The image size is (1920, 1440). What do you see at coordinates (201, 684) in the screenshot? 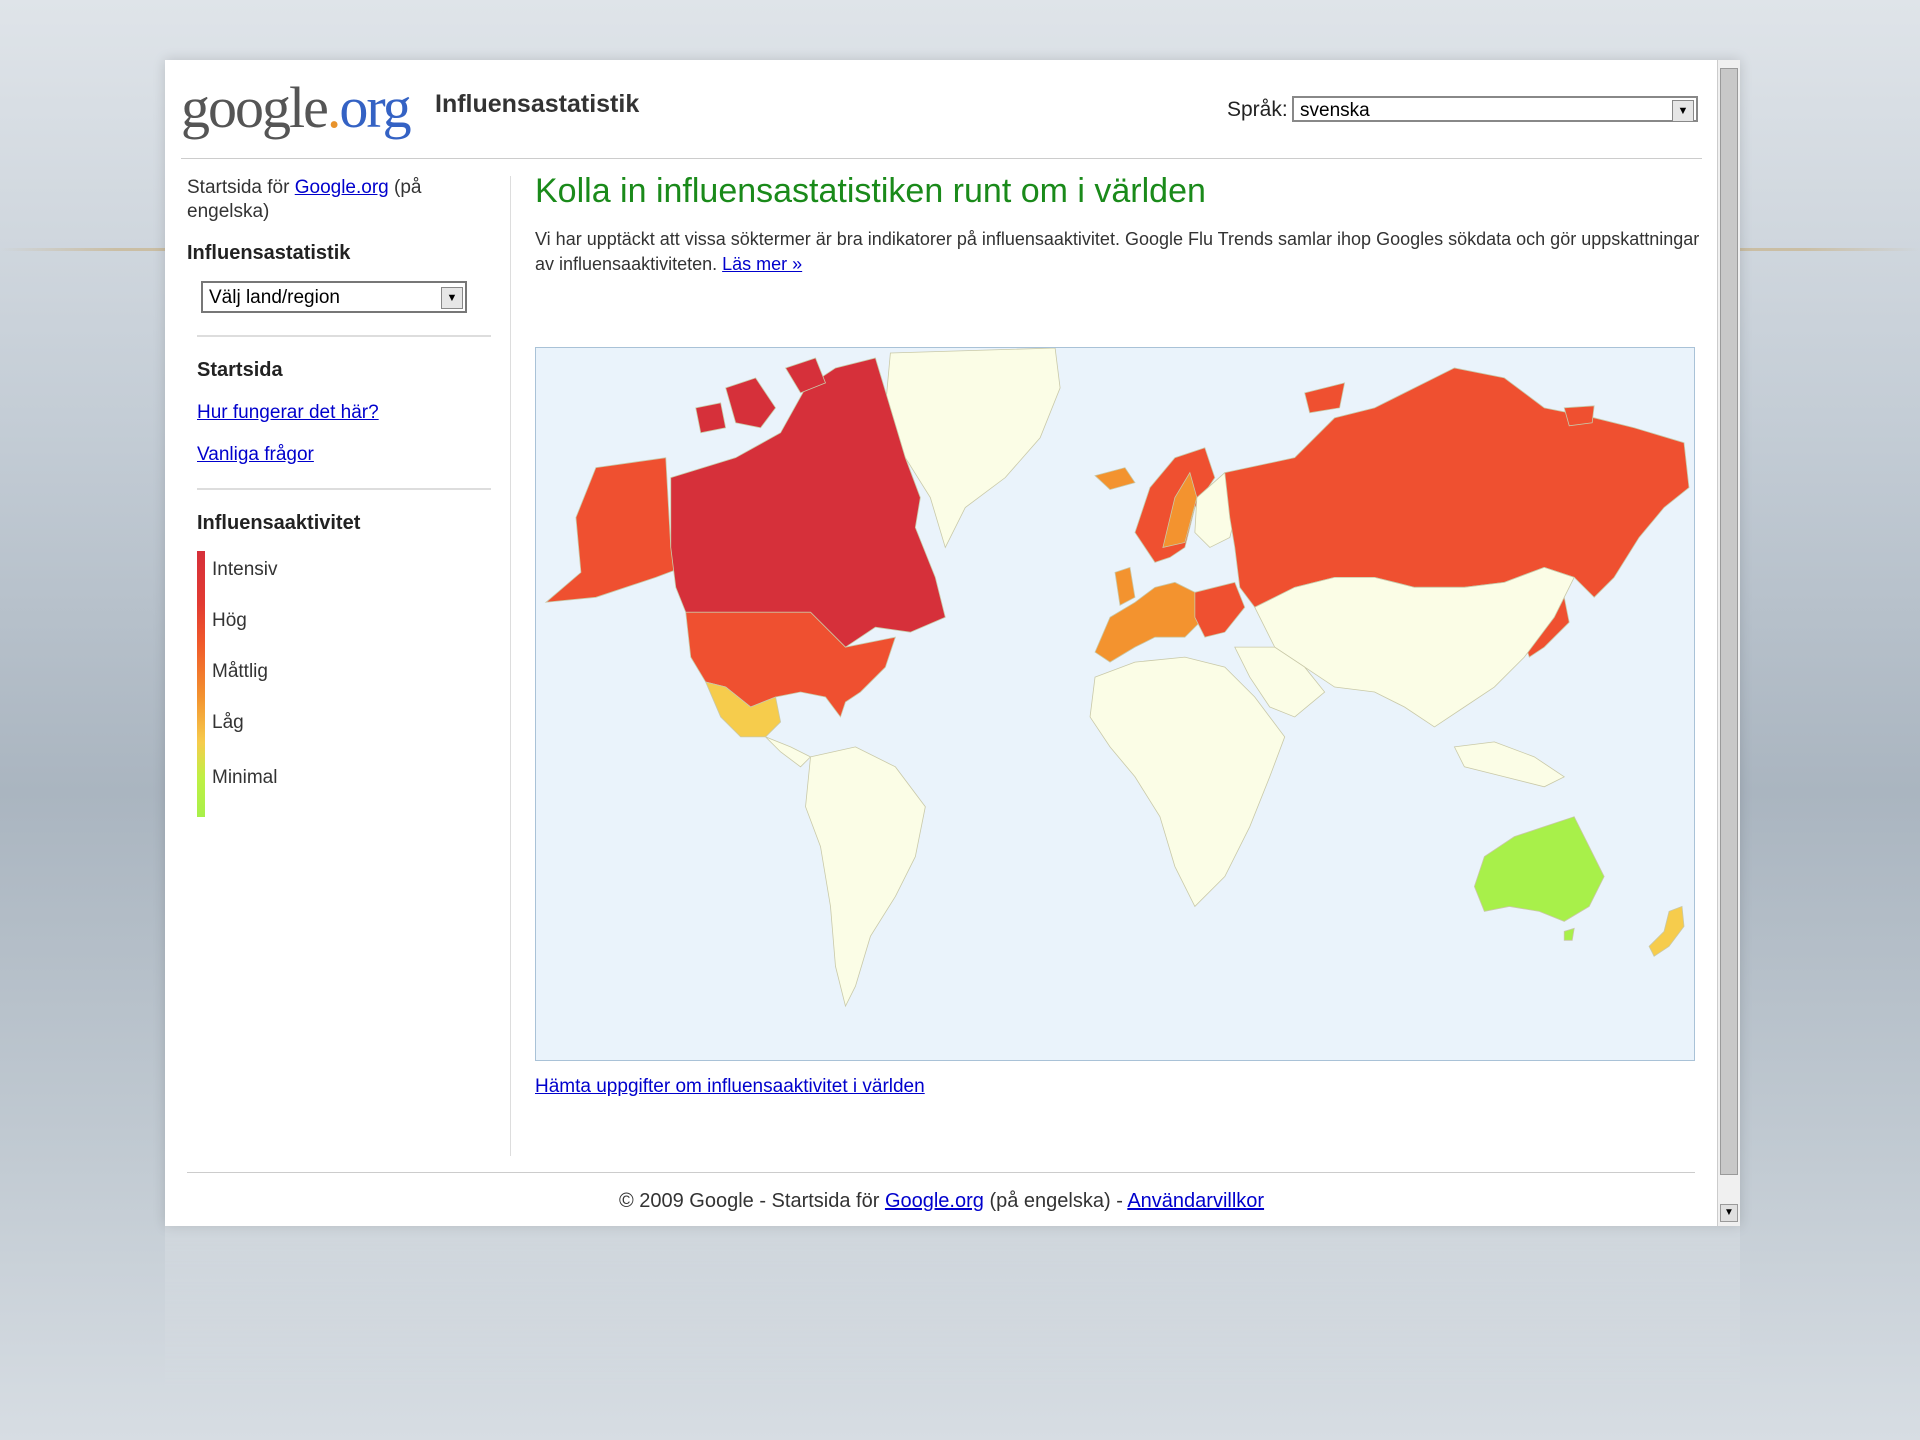
I see `legend-color-bar` at bounding box center [201, 684].